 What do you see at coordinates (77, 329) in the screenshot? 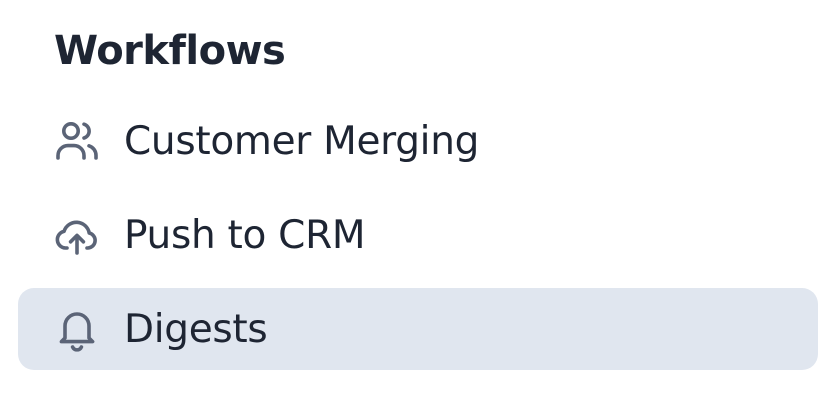
I see `bell-icon` at bounding box center [77, 329].